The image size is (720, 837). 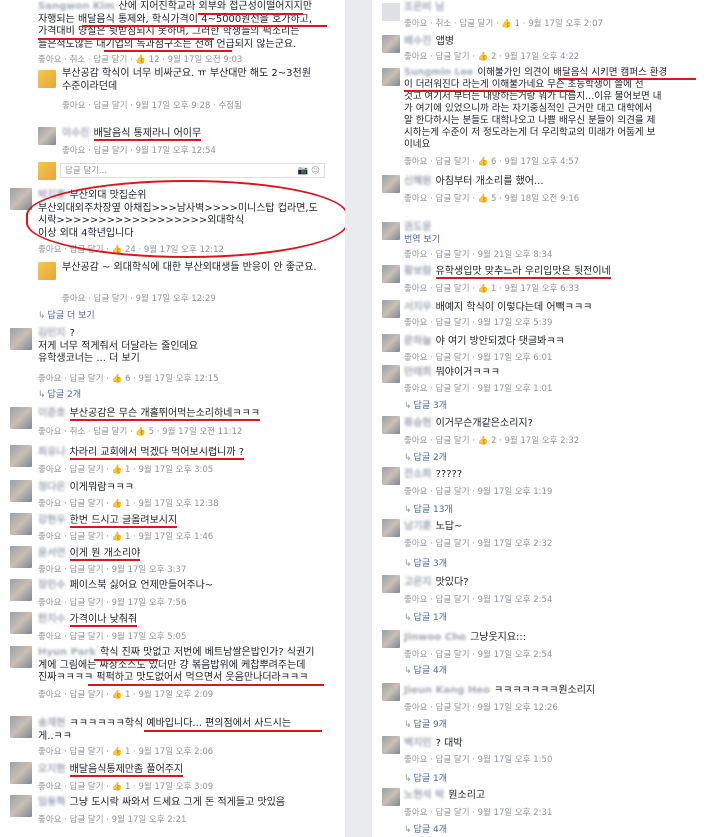 What do you see at coordinates (425, 404) in the screenshot?
I see `replies-count-link: ↳ 답글 3개` at bounding box center [425, 404].